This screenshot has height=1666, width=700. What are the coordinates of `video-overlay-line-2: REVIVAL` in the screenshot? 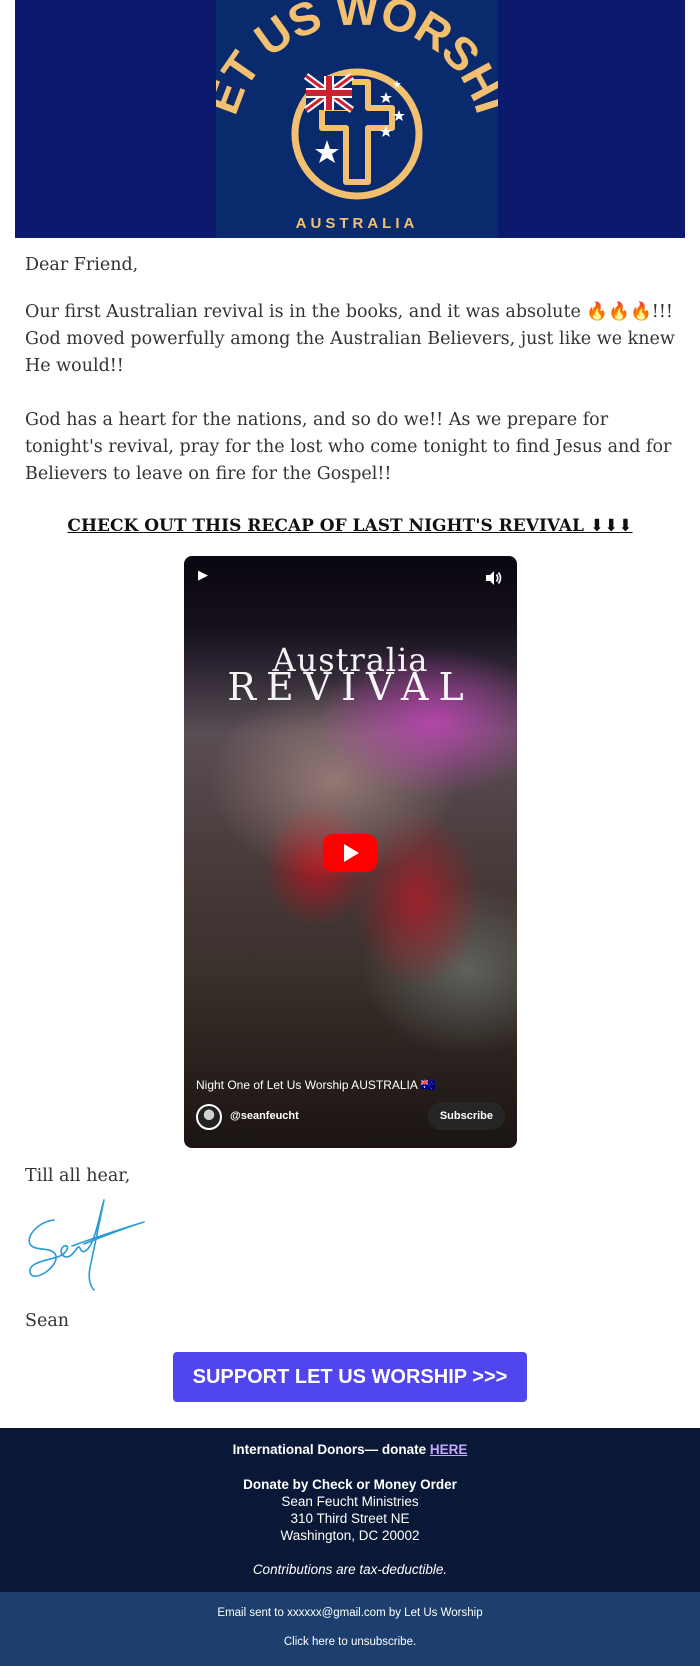 It's located at (350, 687).